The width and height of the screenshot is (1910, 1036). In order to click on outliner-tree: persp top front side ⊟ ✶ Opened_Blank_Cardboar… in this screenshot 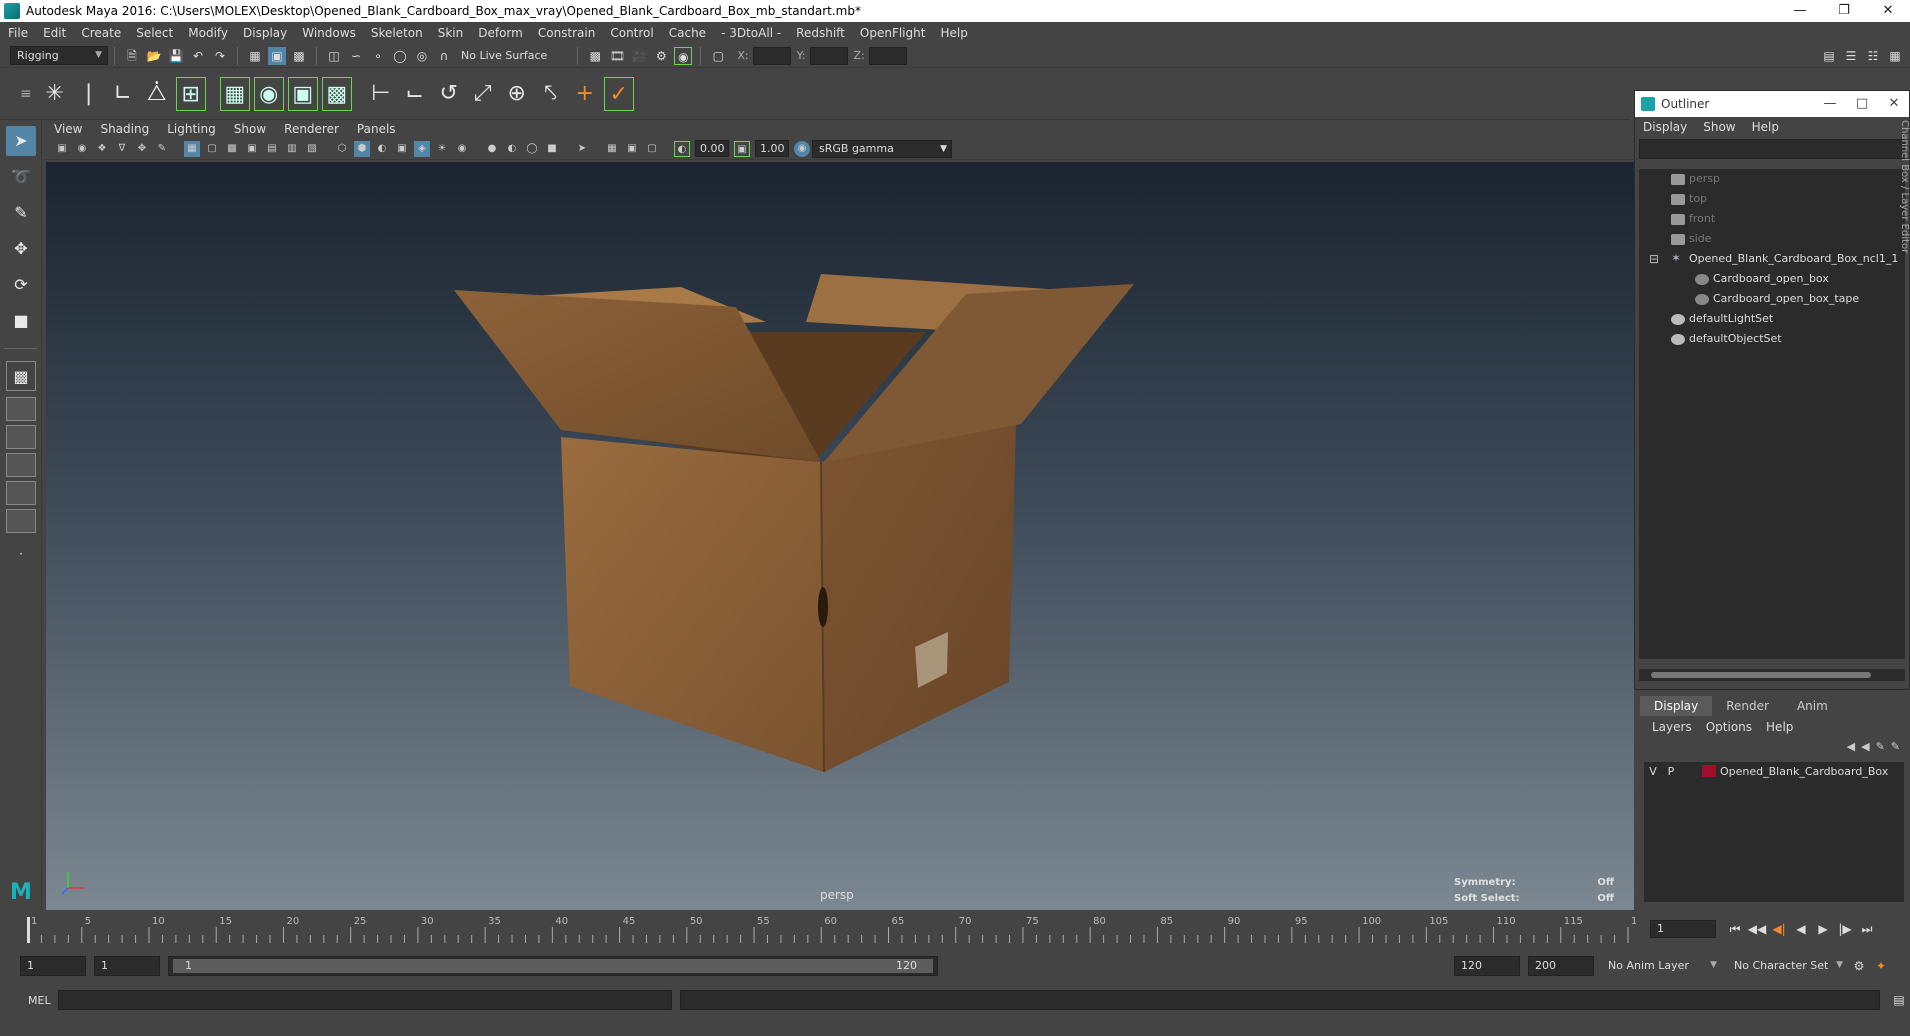, I will do `click(1772, 414)`.